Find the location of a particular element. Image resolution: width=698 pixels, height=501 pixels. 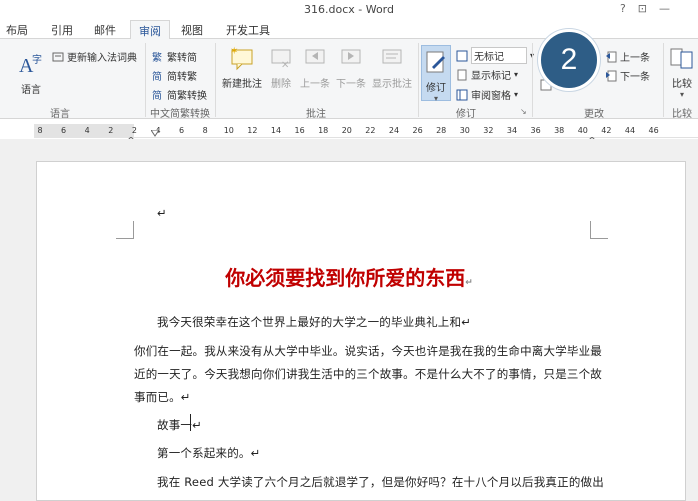

show-comments-button: 显示批注 is located at coordinates (392, 67).